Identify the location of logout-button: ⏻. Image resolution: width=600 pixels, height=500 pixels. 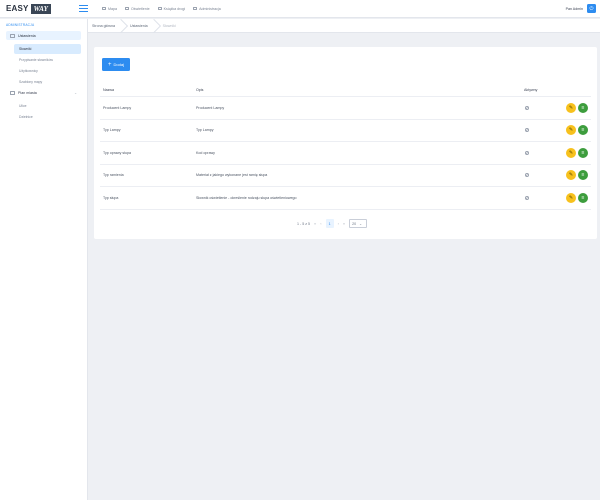
(591, 8).